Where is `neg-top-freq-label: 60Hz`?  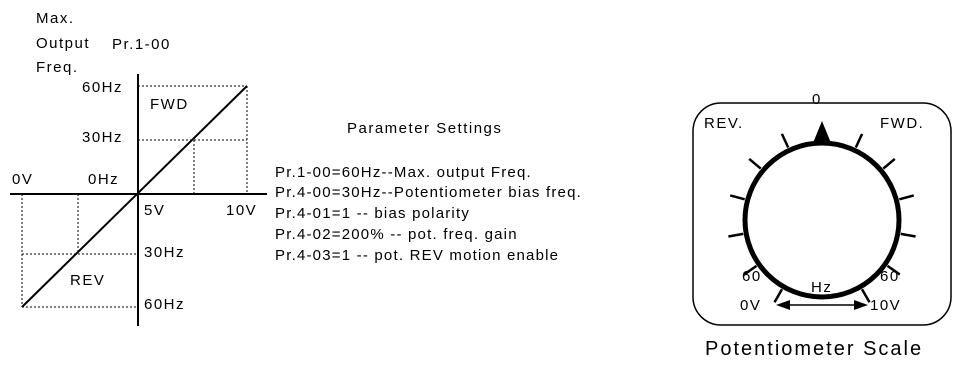 neg-top-freq-label: 60Hz is located at coordinates (165, 304).